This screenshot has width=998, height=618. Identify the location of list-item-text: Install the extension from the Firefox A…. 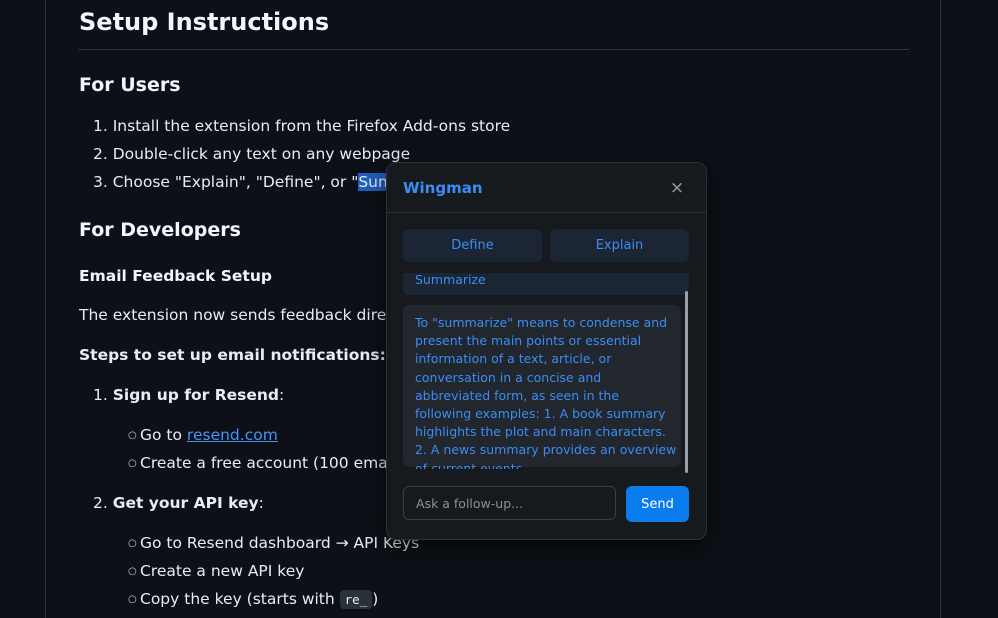
(311, 126).